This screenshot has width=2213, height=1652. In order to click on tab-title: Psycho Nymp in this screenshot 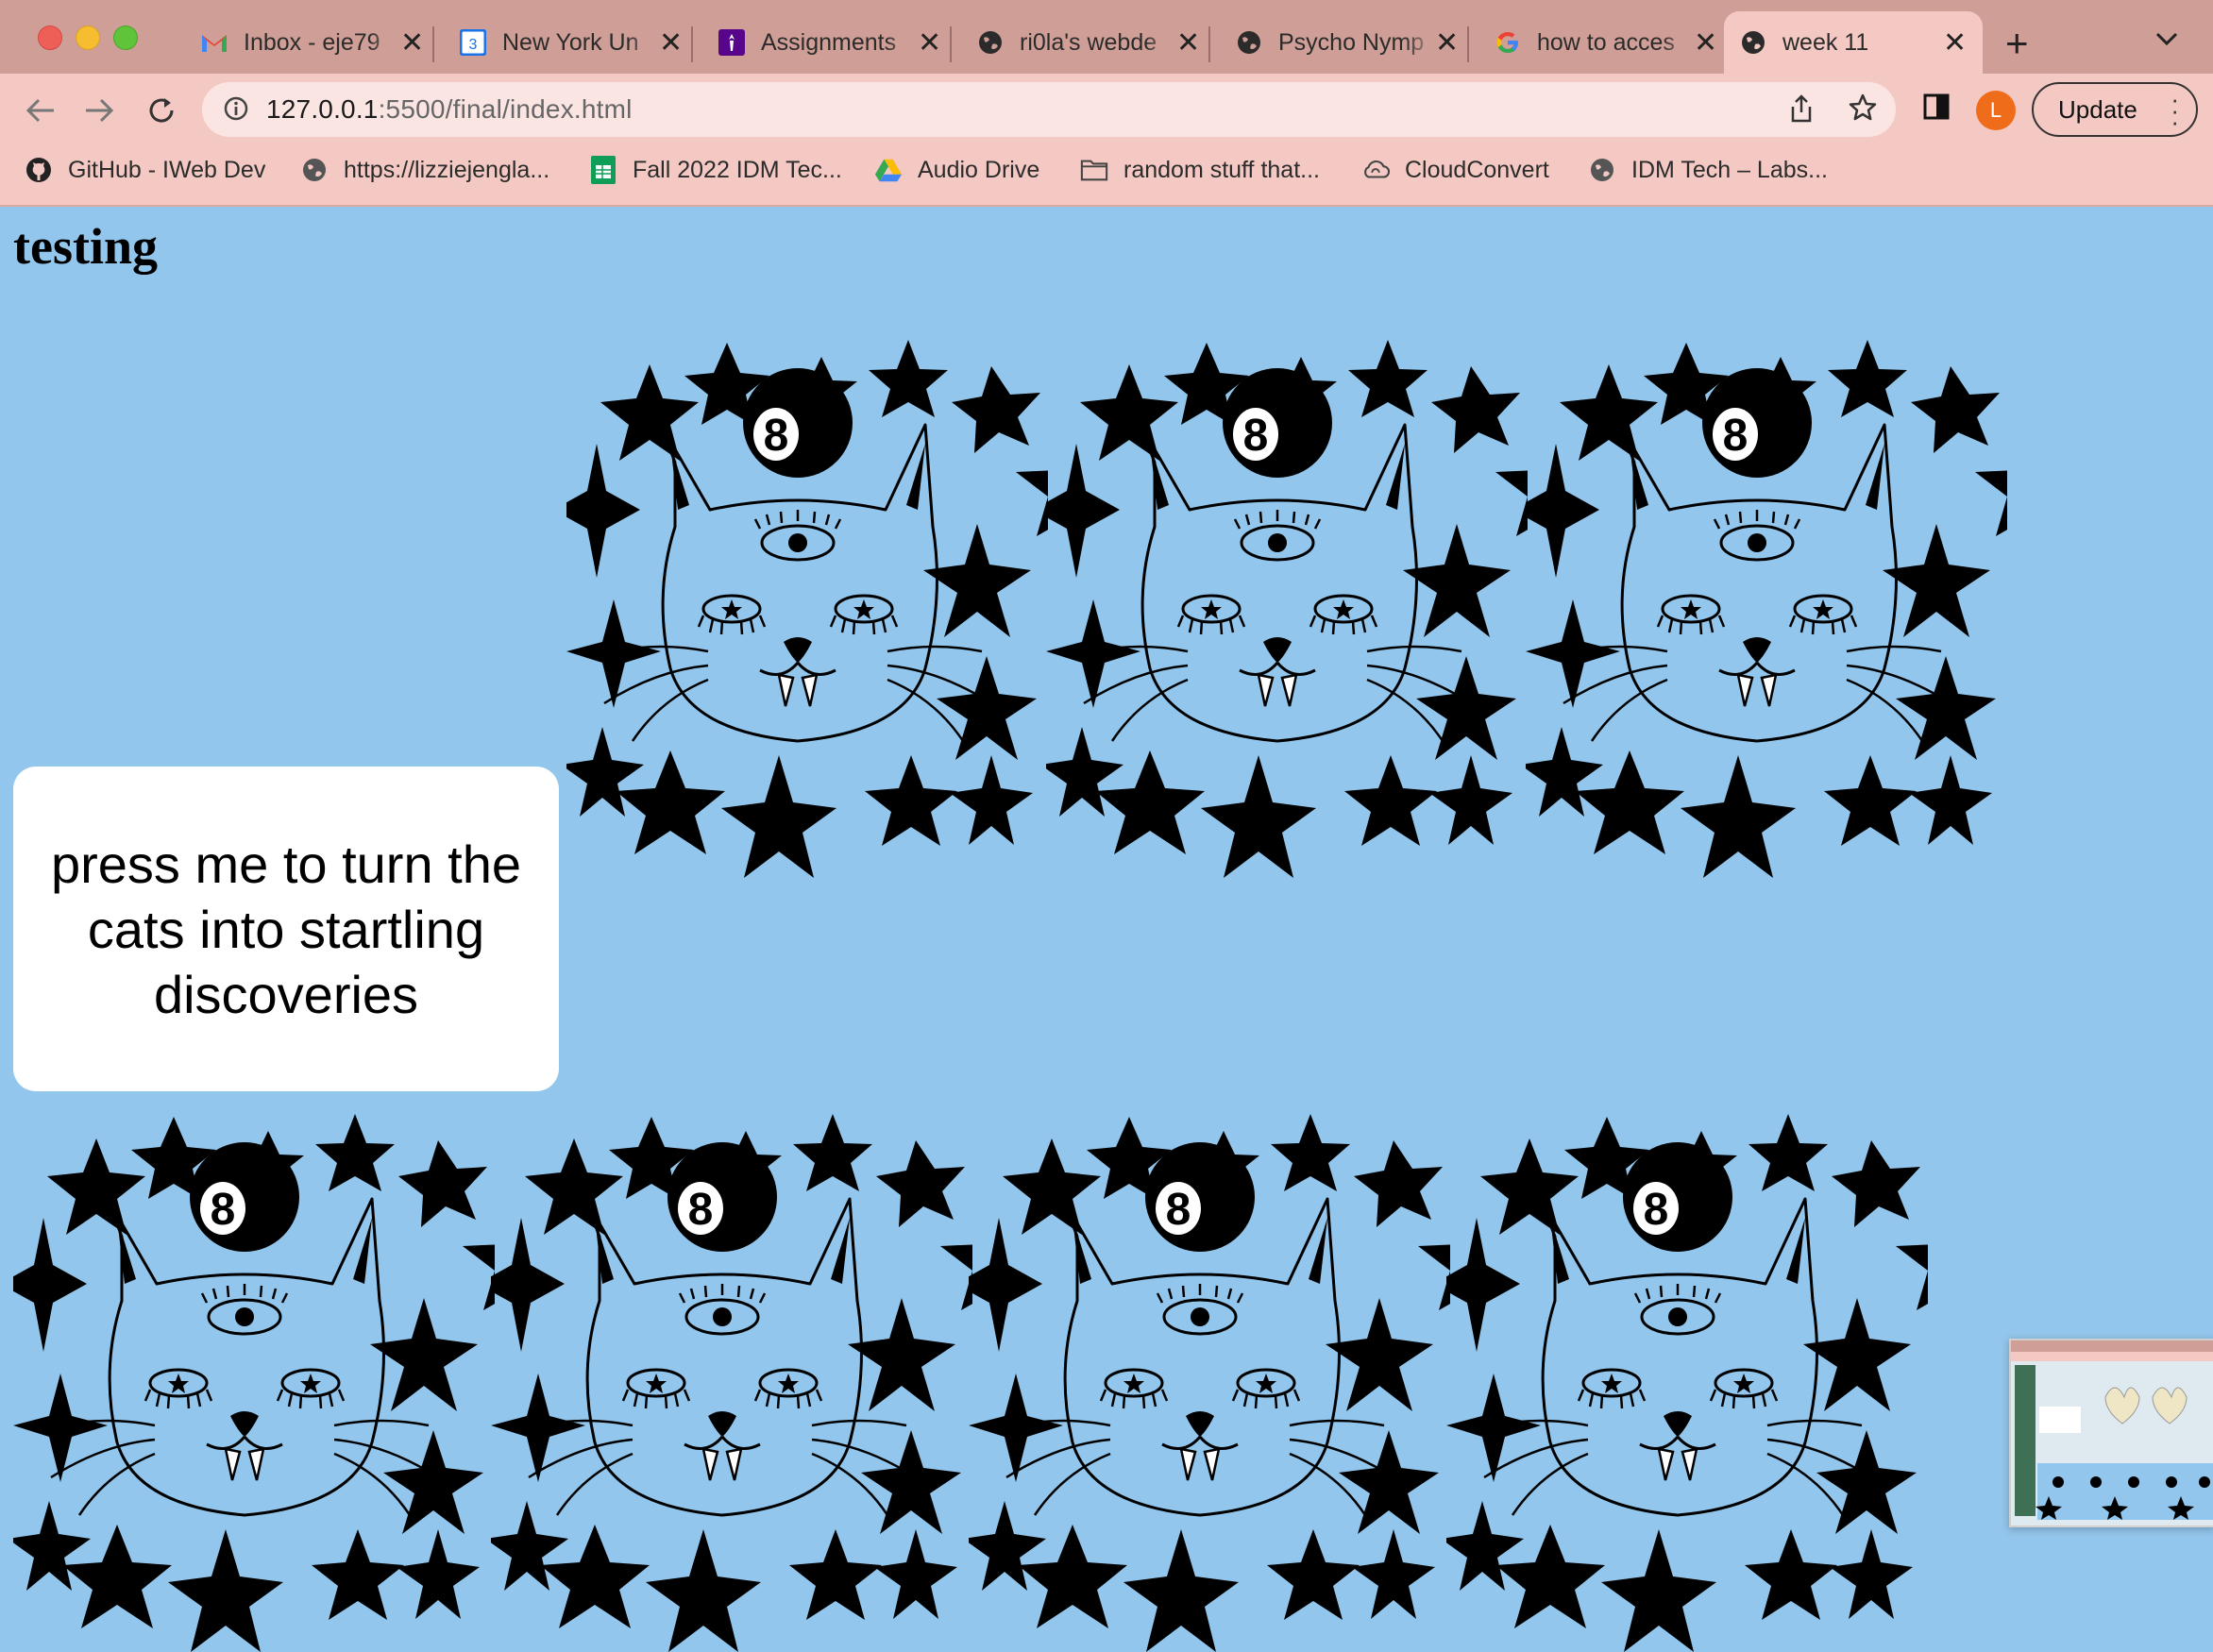, I will do `click(1351, 42)`.